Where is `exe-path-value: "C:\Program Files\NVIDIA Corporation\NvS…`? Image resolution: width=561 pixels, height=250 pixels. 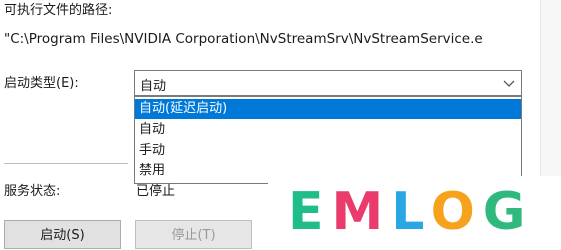 exe-path-value: "C:\Program Files\NVIDIA Corporation\NvS… is located at coordinates (243, 39).